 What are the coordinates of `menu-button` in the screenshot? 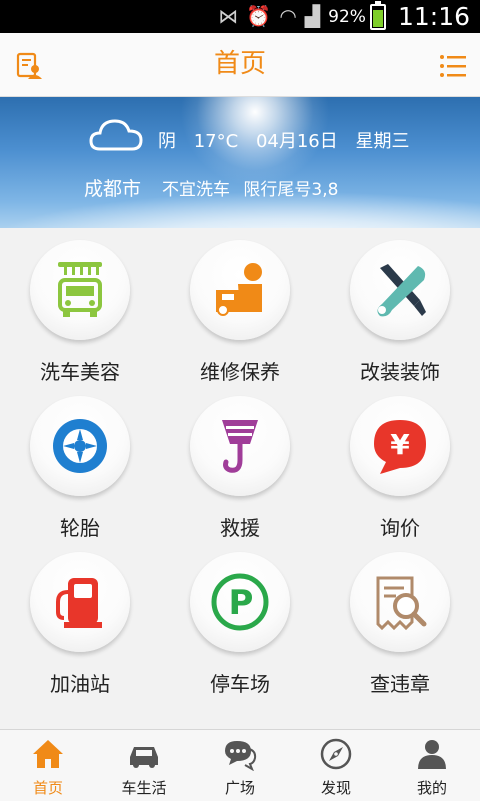 It's located at (453, 66).